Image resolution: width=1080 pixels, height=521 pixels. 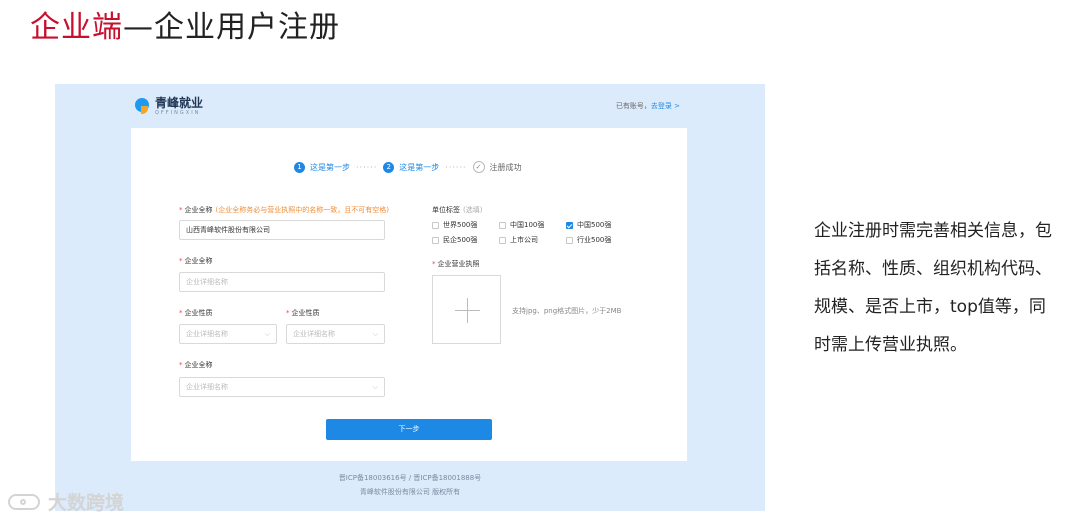 I want to click on slide-title: 企业端—企业用户注册, so click(x=185, y=24).